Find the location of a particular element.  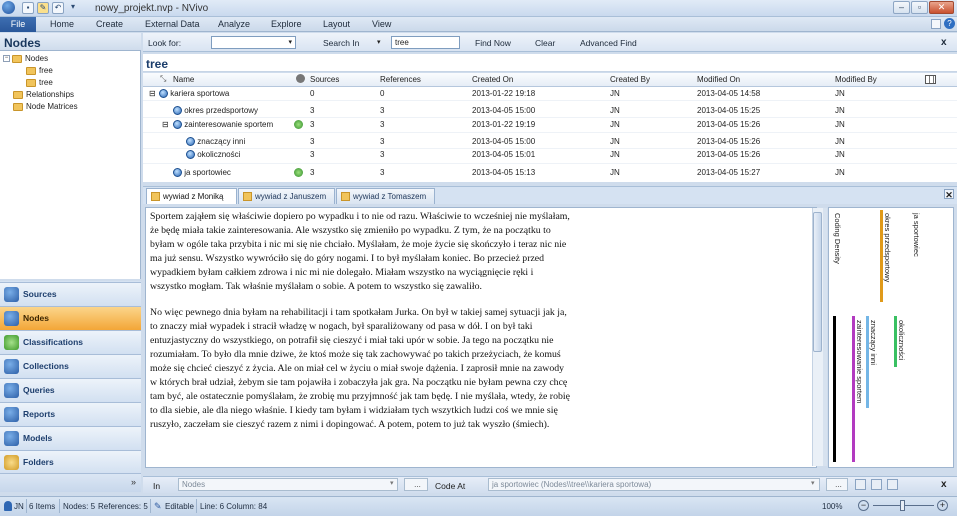

tree-item-nodes: − Nodes is located at coordinates (25, 59).